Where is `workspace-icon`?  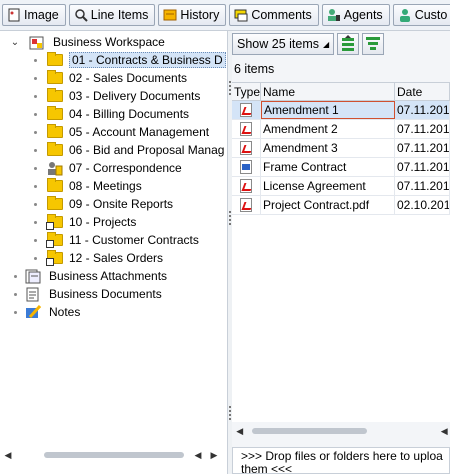
workspace-icon is located at coordinates (37, 42).